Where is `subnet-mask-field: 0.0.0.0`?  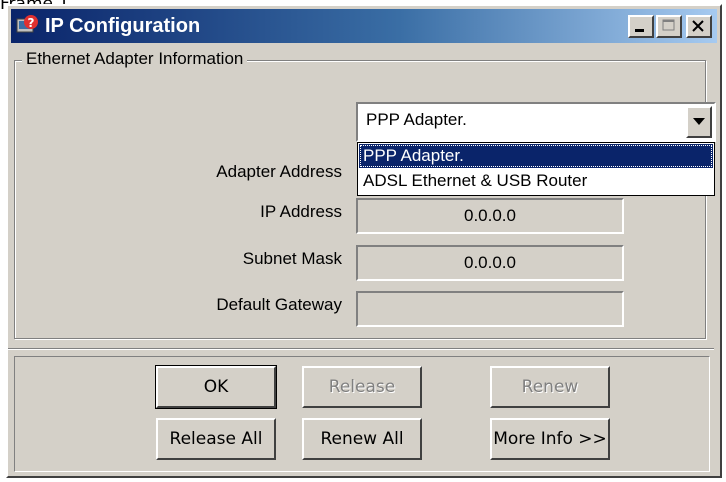 subnet-mask-field: 0.0.0.0 is located at coordinates (490, 263).